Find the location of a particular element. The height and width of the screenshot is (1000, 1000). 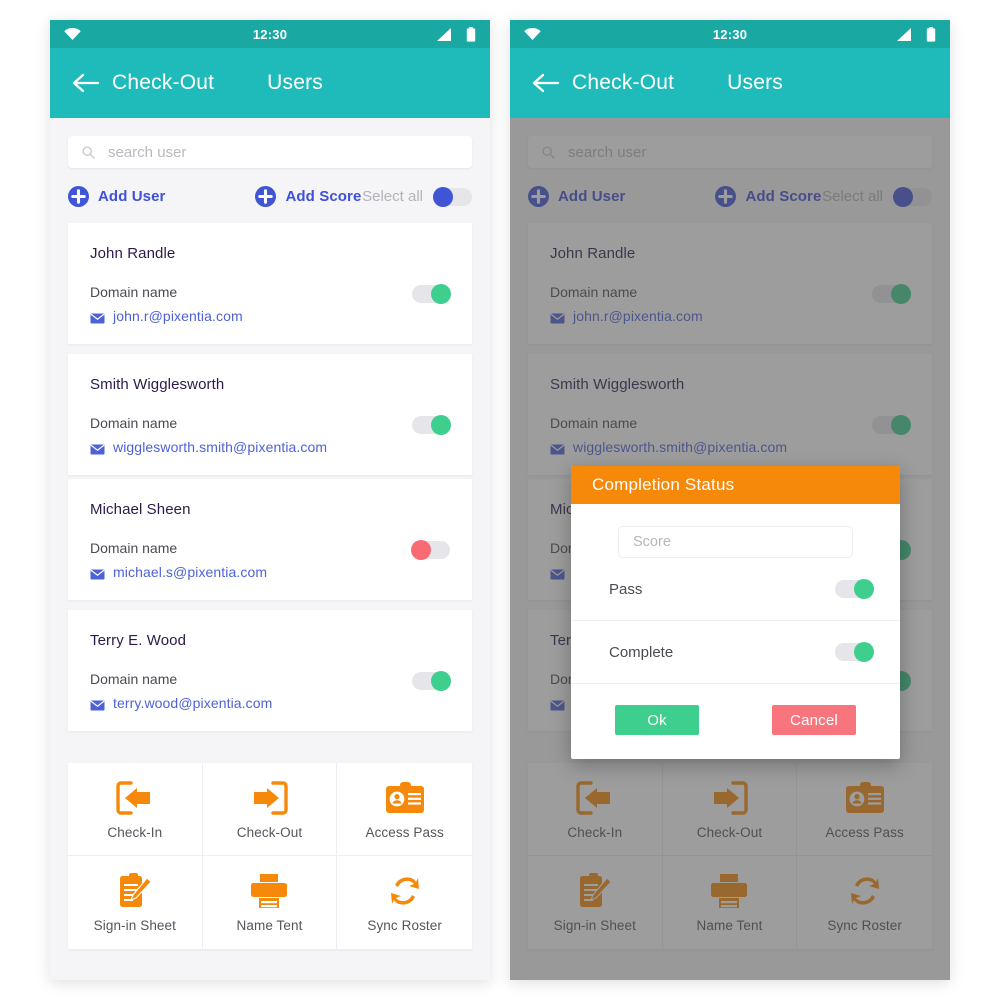

score-input: Score is located at coordinates (735, 542).